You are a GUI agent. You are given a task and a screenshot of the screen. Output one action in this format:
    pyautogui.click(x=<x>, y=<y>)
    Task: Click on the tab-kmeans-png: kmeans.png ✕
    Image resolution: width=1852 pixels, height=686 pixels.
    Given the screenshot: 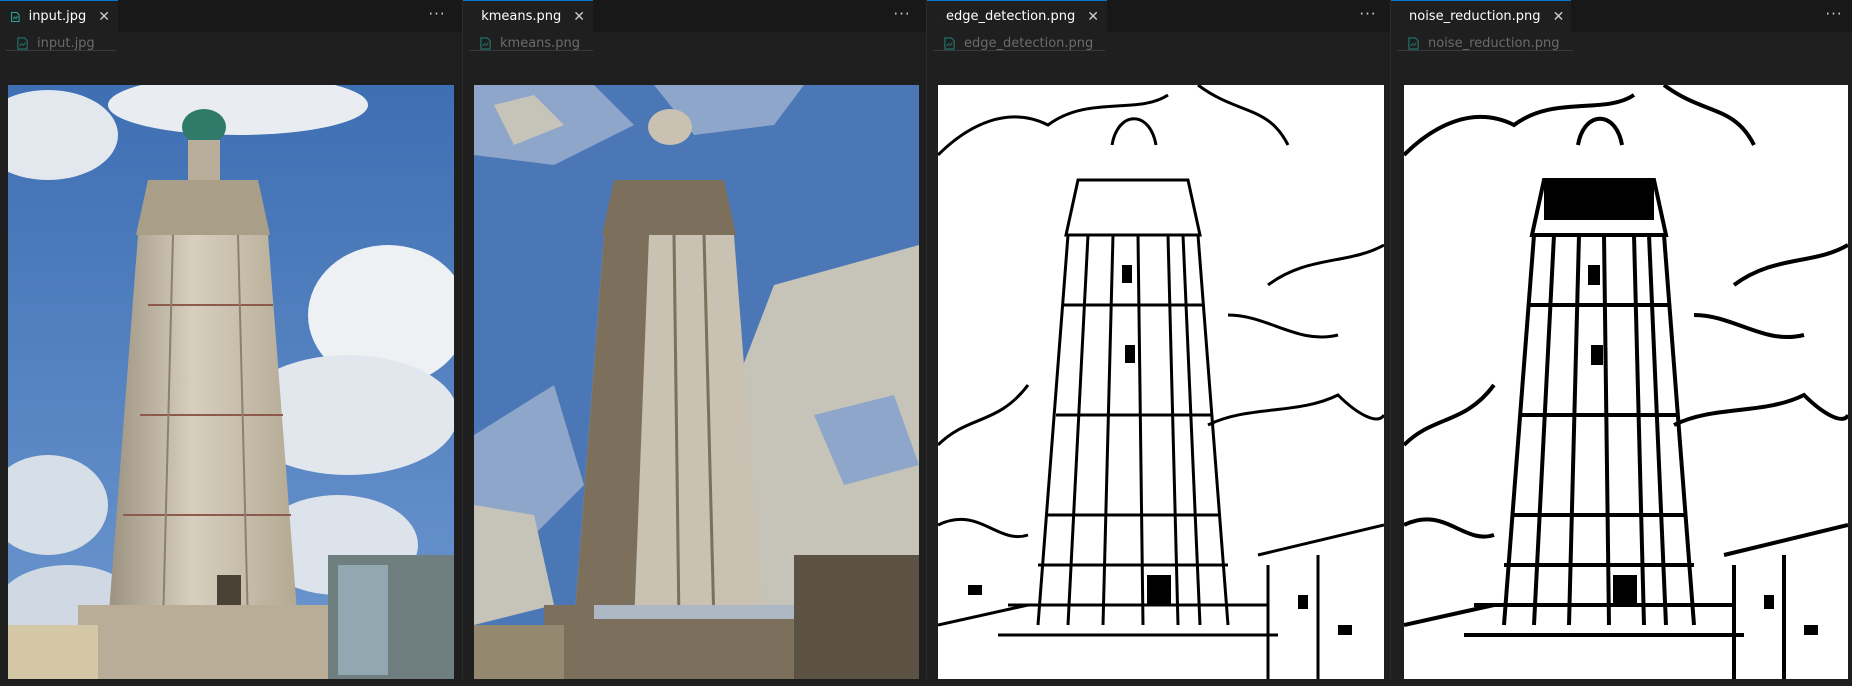 What is the action you would take?
    pyautogui.click(x=528, y=16)
    